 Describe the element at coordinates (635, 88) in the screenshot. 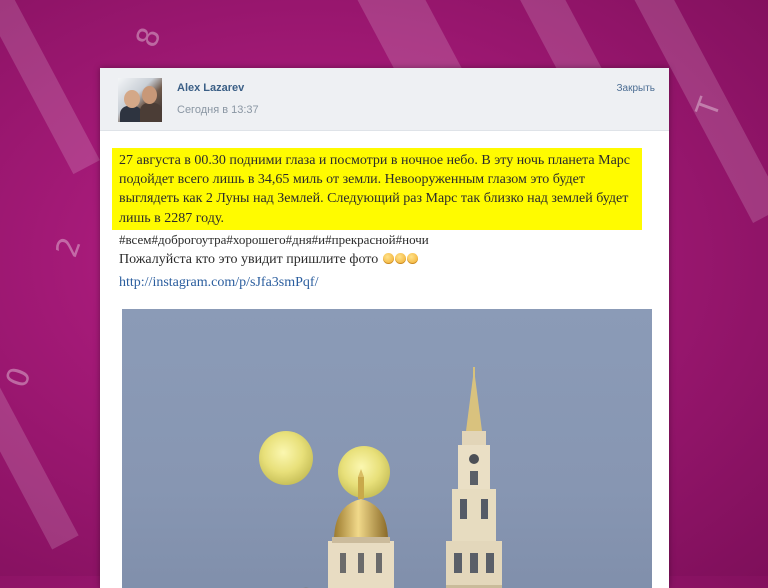

I see `close-button: Закрыть` at that location.